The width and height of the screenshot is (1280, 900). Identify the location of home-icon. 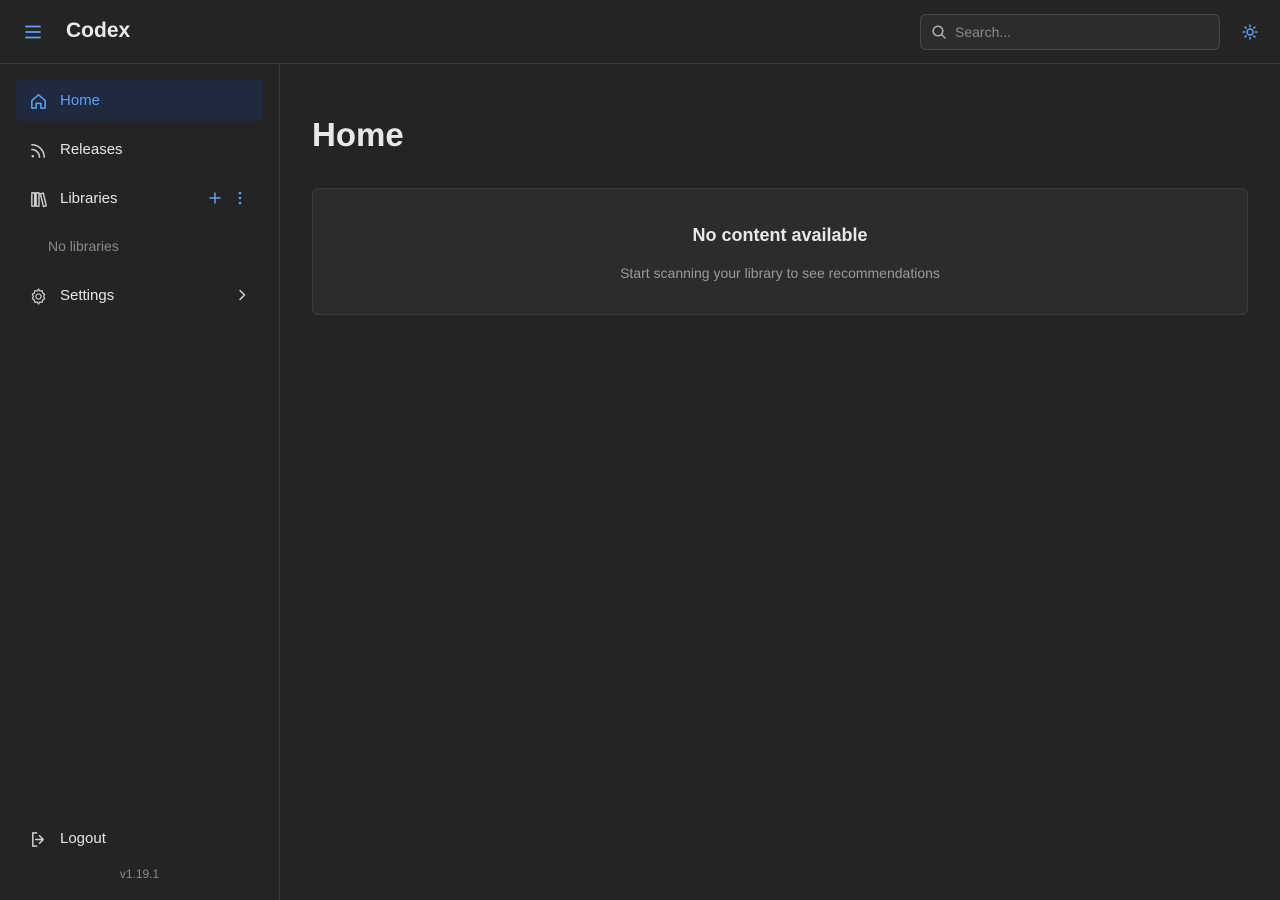
(38, 101).